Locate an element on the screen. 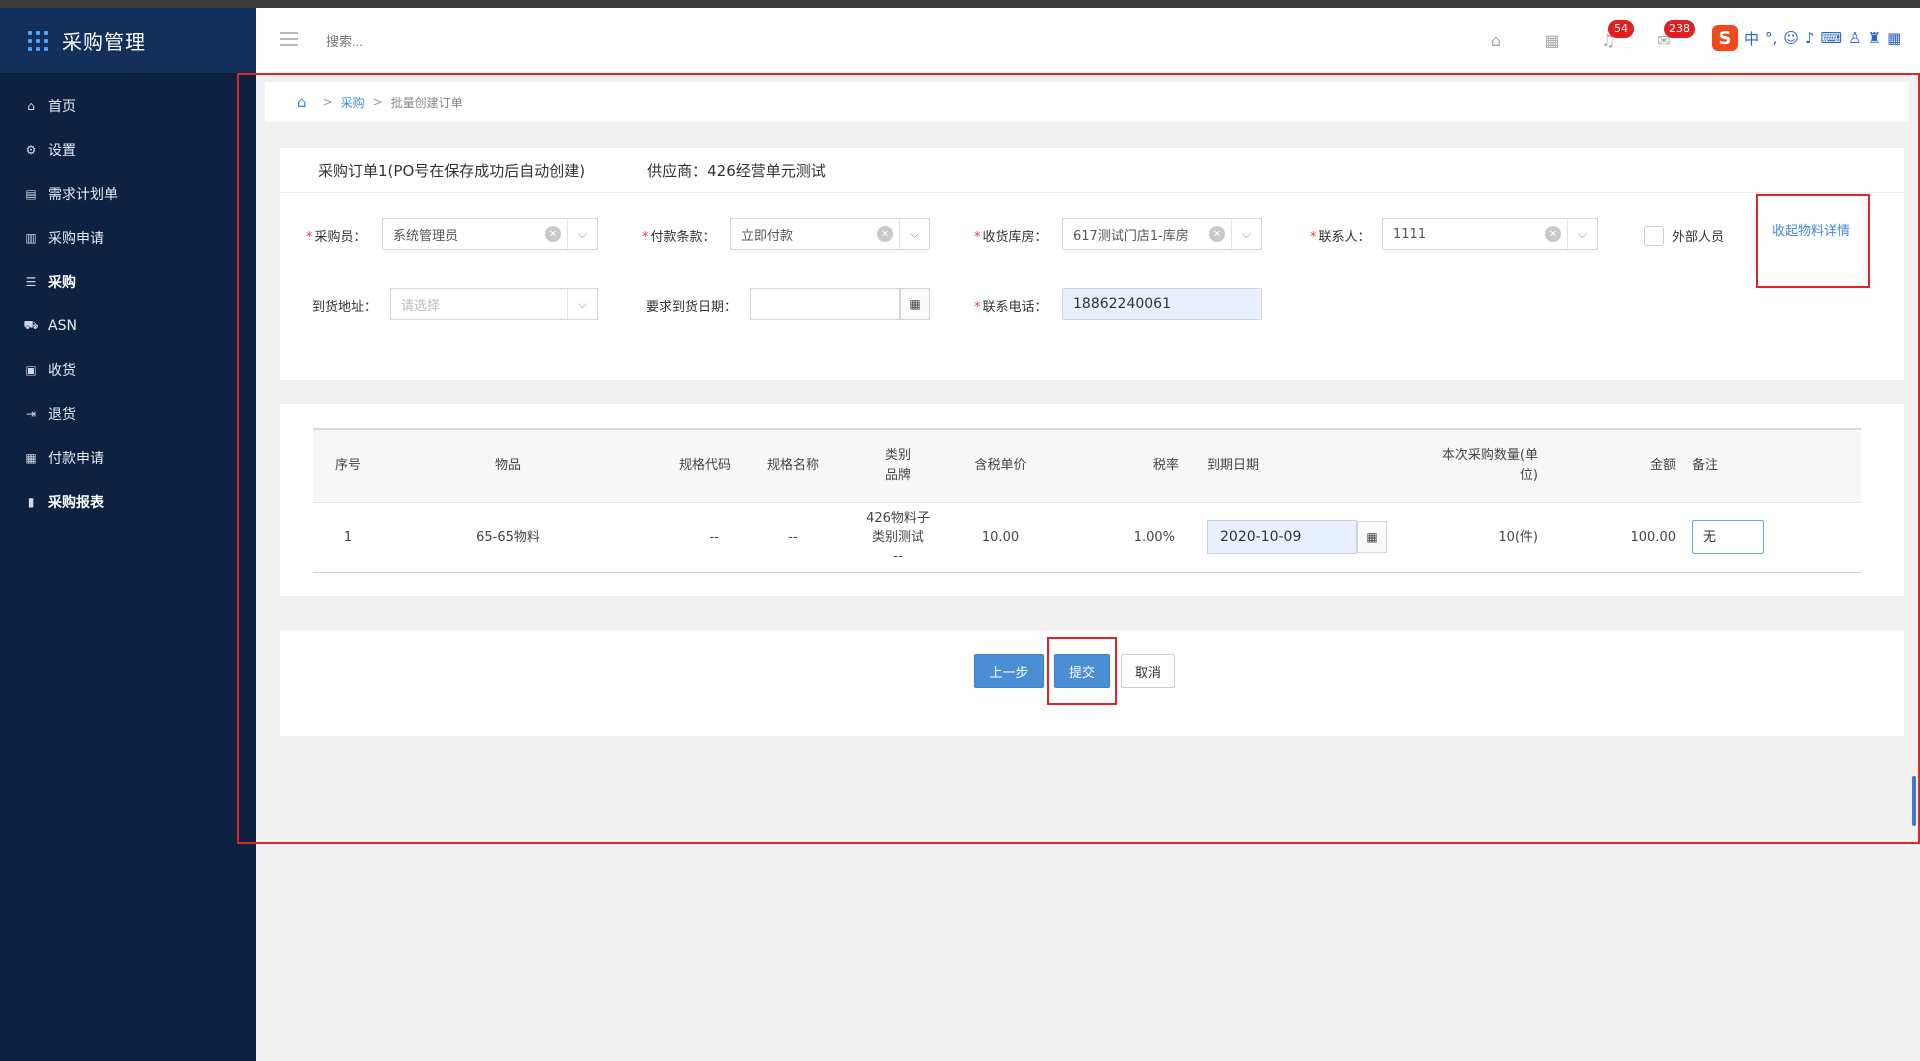  app-brand: 采购管理 is located at coordinates (128, 41).